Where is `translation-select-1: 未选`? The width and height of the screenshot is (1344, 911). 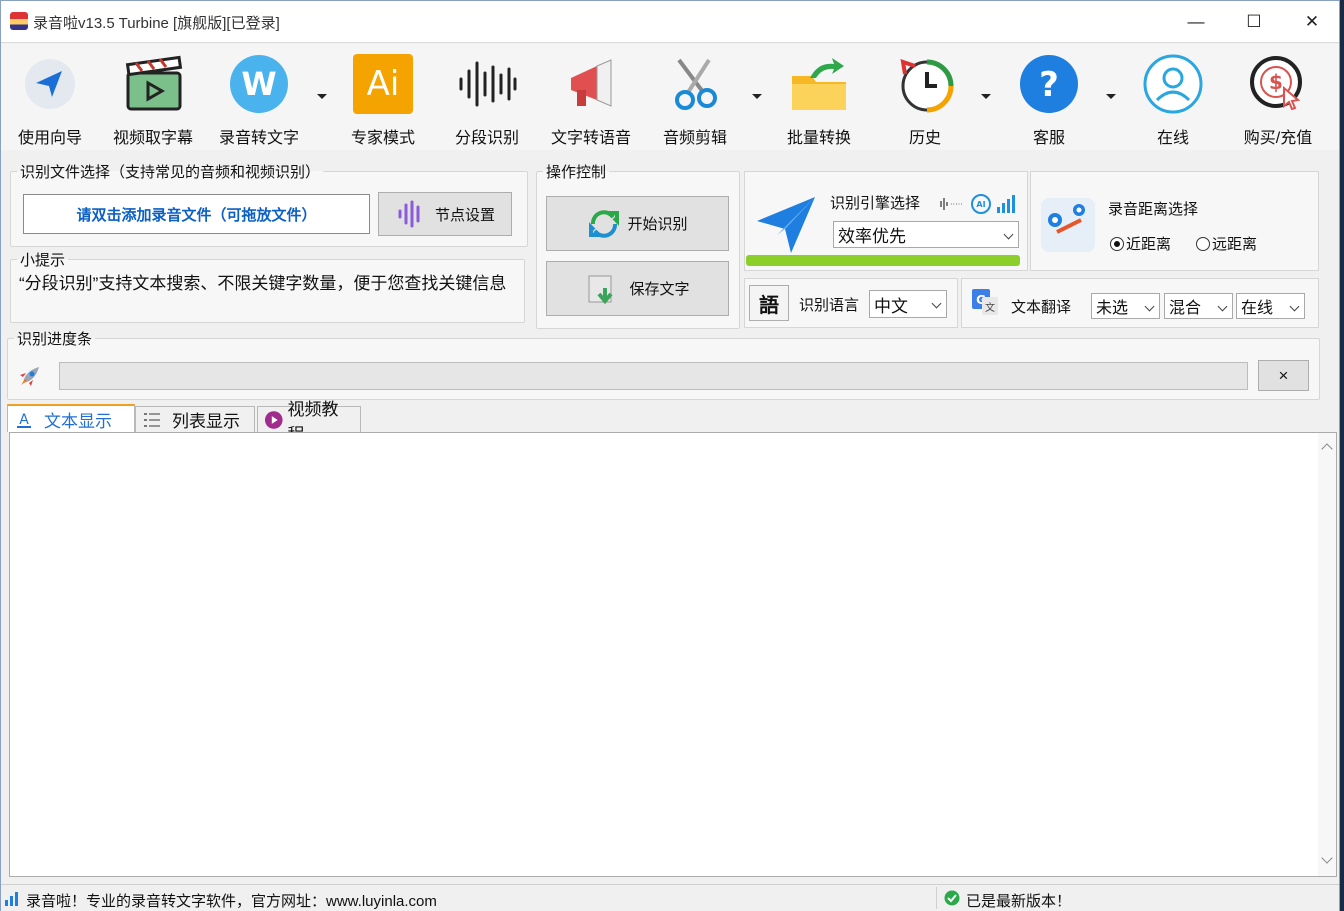 translation-select-1: 未选 is located at coordinates (1125, 306).